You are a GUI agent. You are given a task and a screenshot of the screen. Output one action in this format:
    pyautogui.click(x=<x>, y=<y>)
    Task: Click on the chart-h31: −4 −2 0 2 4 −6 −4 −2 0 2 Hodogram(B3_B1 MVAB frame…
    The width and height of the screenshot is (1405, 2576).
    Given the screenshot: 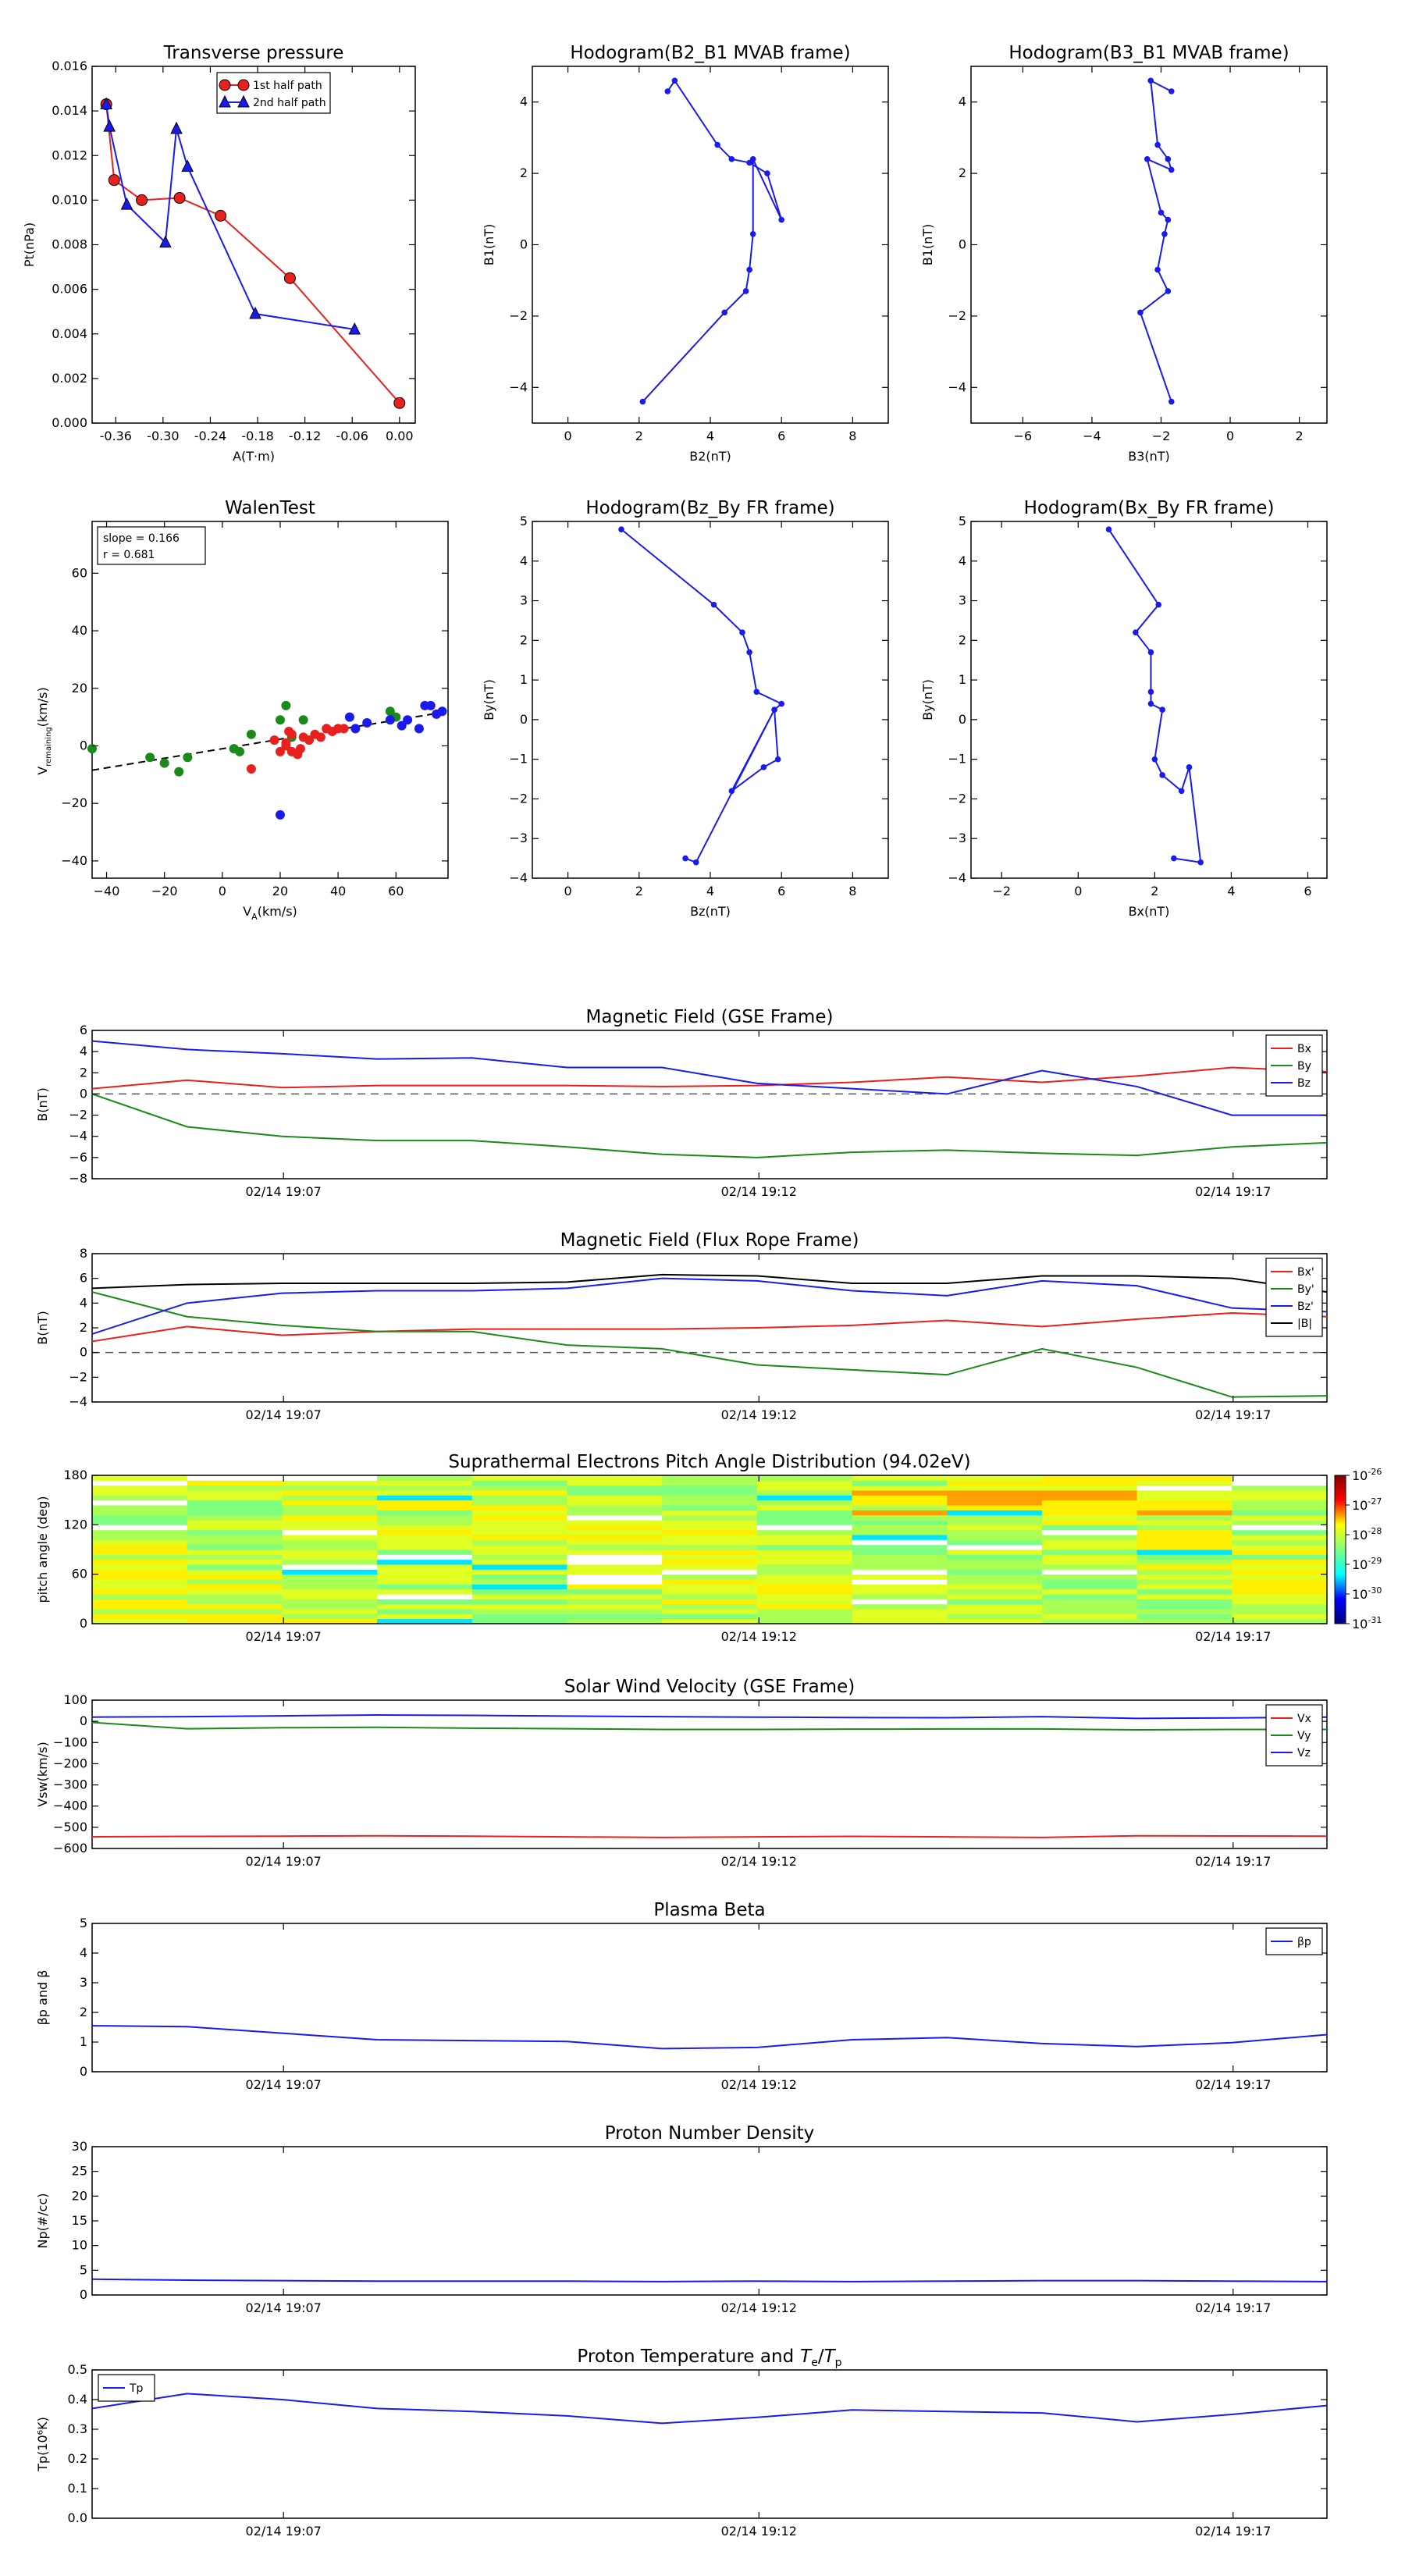 What is the action you would take?
    pyautogui.click(x=1124, y=253)
    